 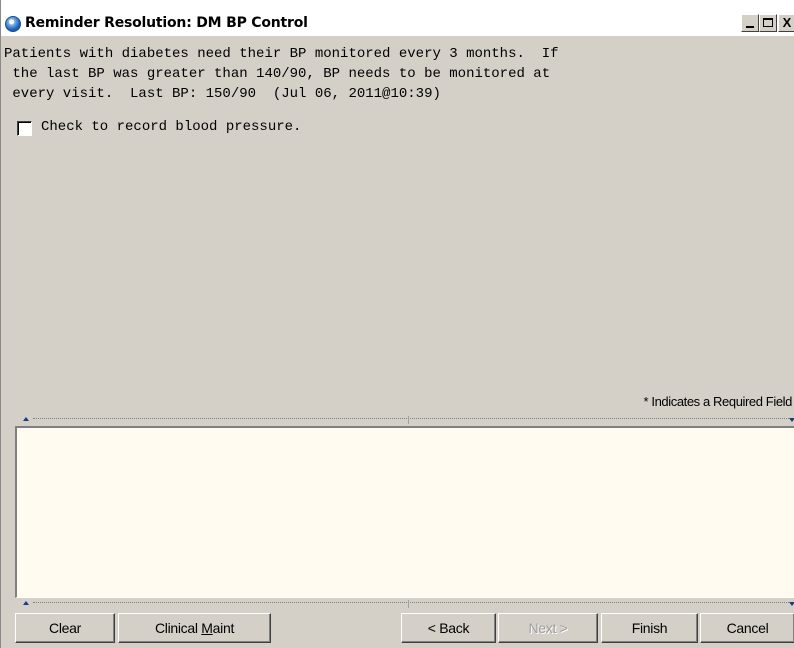 I want to click on clinical-maint-button: Clinical Maint, so click(x=194, y=628).